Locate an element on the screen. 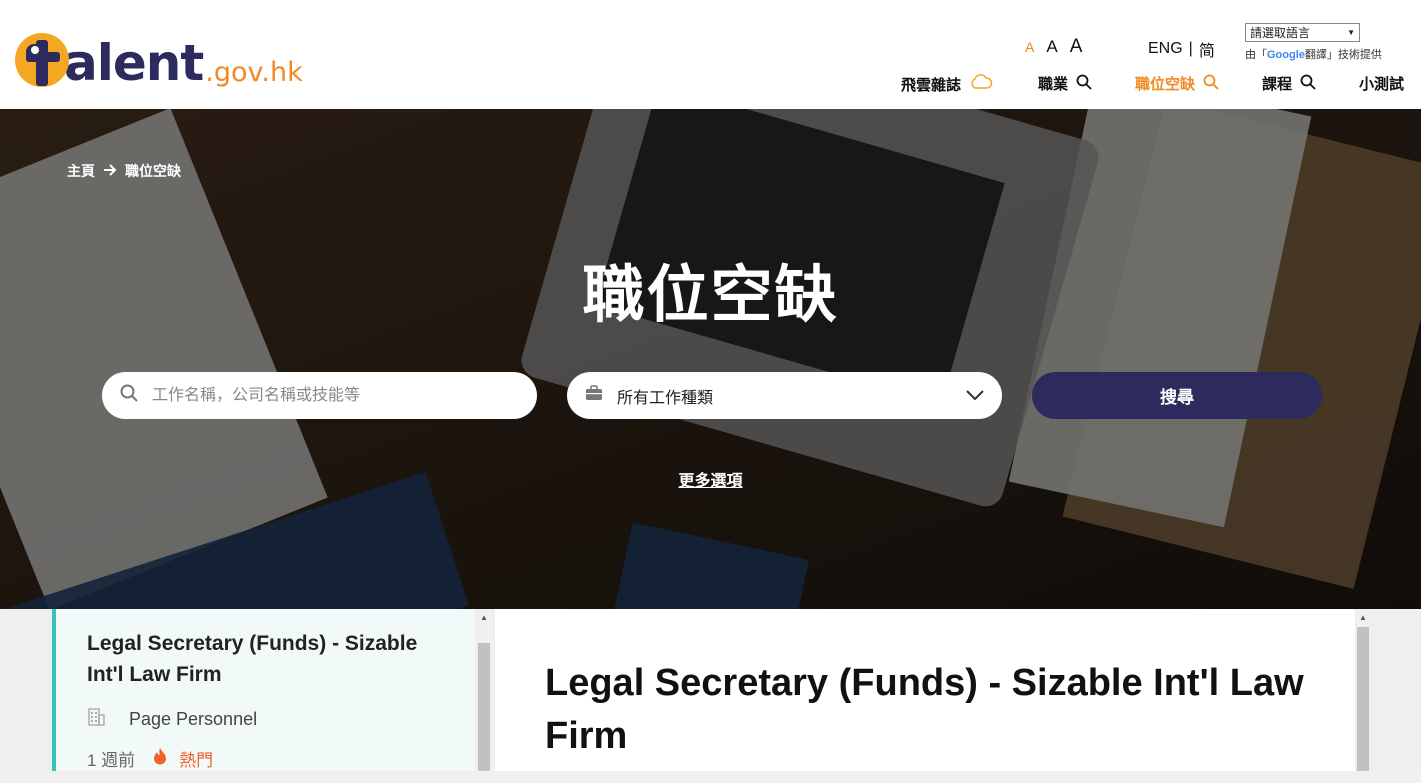  detail-scrollbar: ▲ is located at coordinates (1363, 696).